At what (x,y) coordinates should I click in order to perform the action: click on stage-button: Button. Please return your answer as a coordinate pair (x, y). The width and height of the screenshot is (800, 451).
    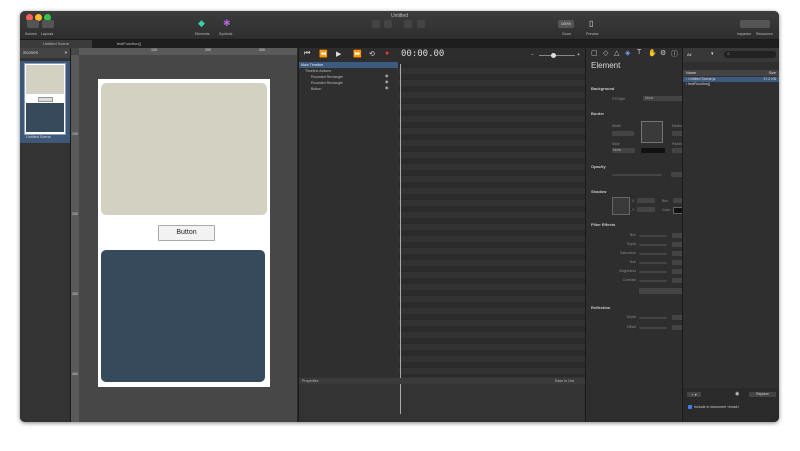
    Looking at the image, I should click on (186, 233).